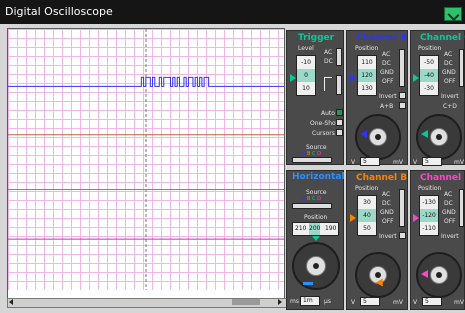  I want to click on horizontal-position-value: 210, so click(301, 228).